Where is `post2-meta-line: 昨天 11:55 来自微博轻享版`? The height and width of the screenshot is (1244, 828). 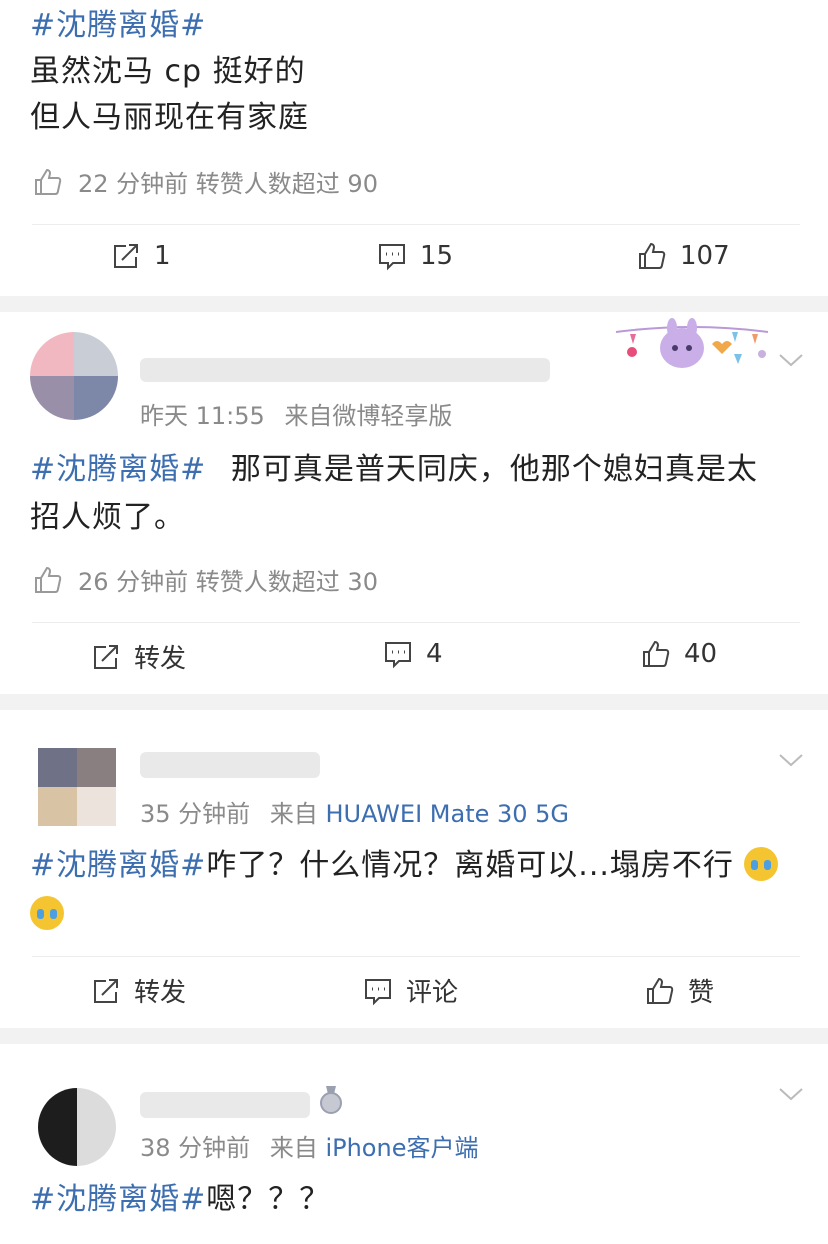
post2-meta-line: 昨天 11:55 来自微博轻享版 is located at coordinates (296, 413).